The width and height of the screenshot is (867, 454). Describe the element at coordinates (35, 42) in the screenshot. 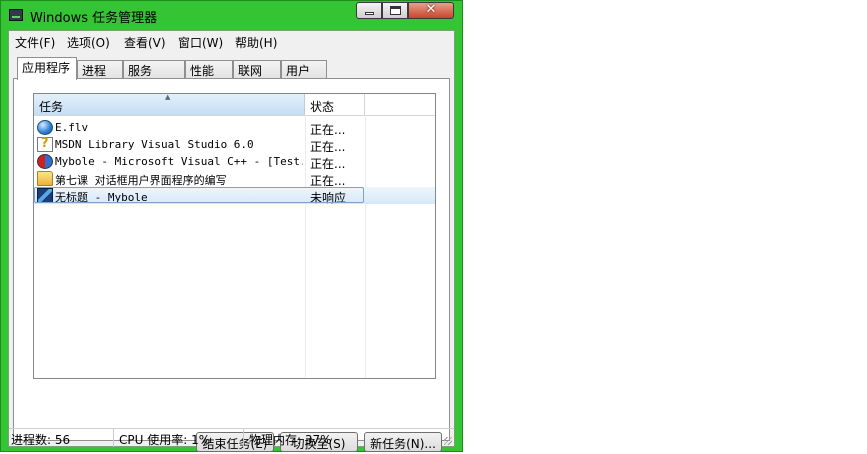

I see `menu-file: 文件(F)` at that location.